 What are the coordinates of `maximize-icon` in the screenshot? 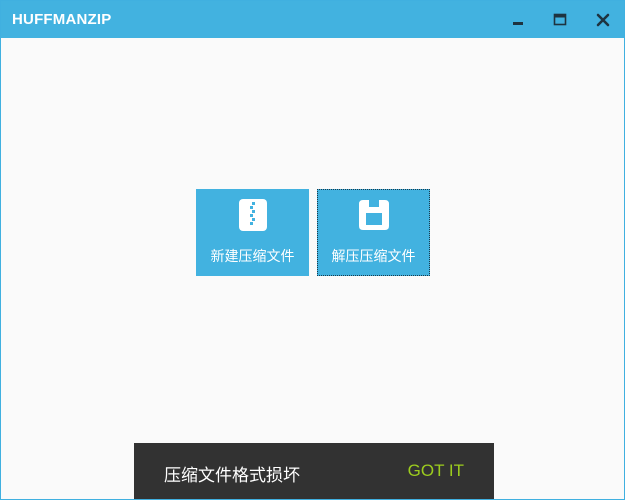 It's located at (560, 20).